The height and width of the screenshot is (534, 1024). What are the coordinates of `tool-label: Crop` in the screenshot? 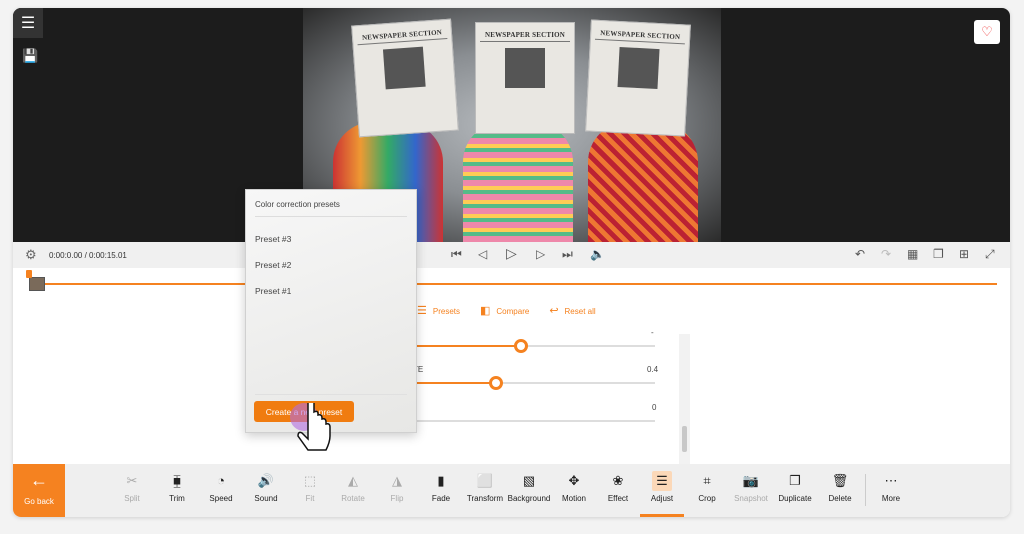 It's located at (707, 498).